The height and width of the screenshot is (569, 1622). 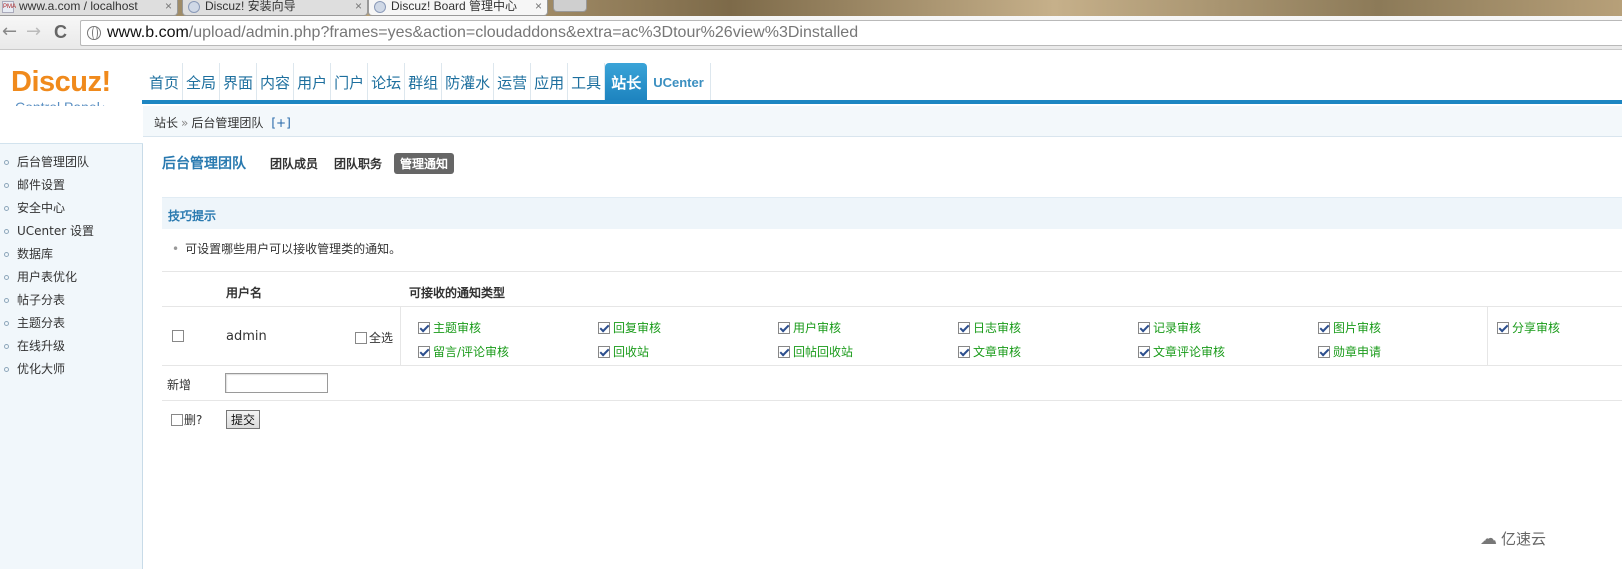 What do you see at coordinates (276, 383) in the screenshot?
I see `new-username-input` at bounding box center [276, 383].